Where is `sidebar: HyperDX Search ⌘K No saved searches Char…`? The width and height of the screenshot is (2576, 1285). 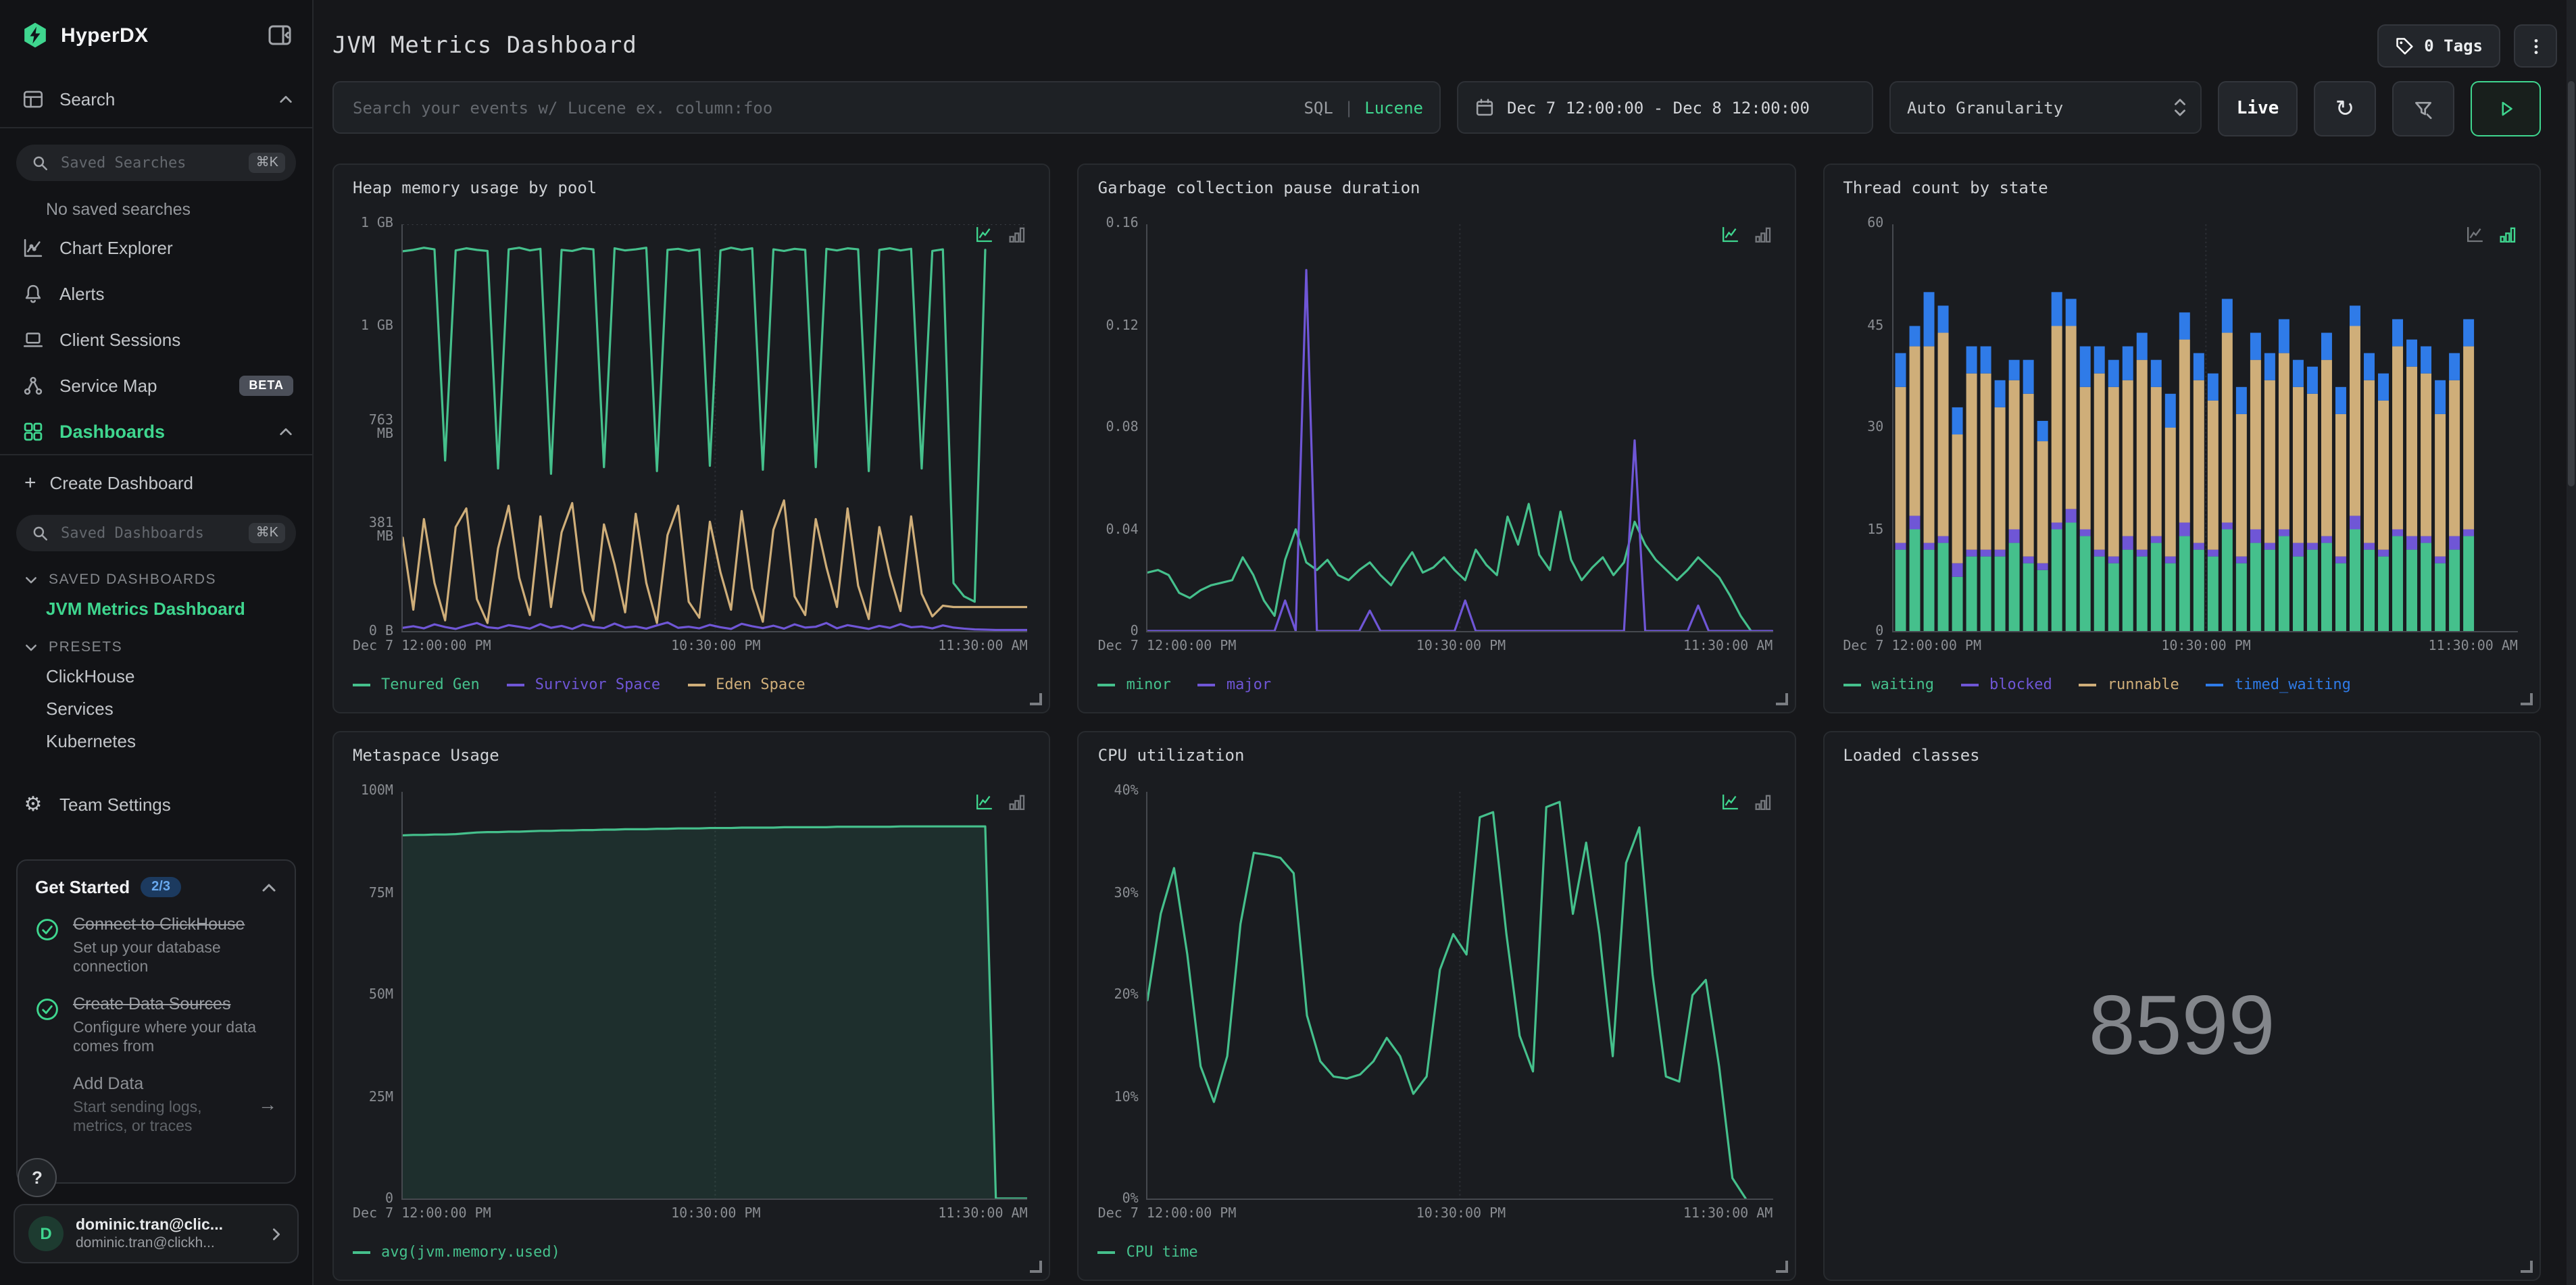 sidebar: HyperDX Search ⌘K No saved searches Char… is located at coordinates (157, 642).